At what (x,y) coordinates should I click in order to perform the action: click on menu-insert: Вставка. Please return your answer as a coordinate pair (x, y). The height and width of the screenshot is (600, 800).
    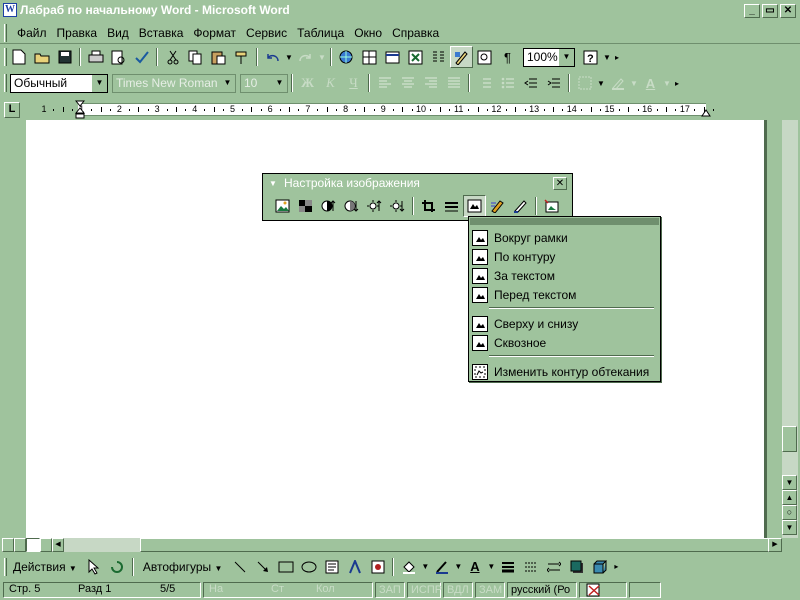
    Looking at the image, I should click on (161, 33).